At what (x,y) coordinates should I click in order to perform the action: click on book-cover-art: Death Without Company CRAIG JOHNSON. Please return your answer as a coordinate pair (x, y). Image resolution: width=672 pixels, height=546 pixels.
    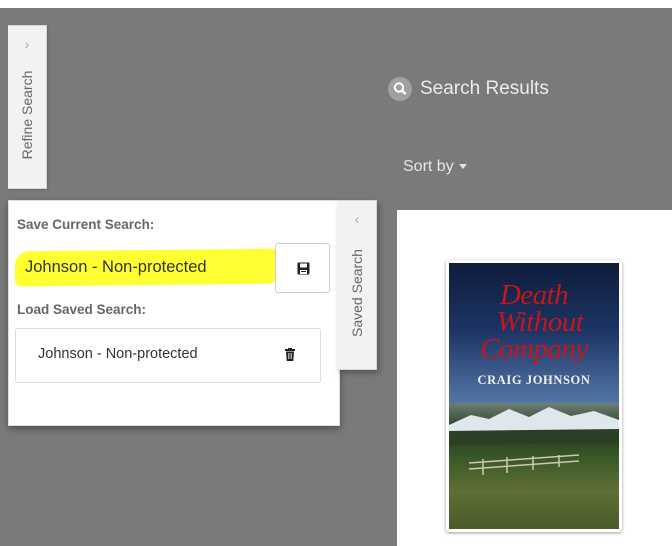
    Looking at the image, I should click on (534, 396).